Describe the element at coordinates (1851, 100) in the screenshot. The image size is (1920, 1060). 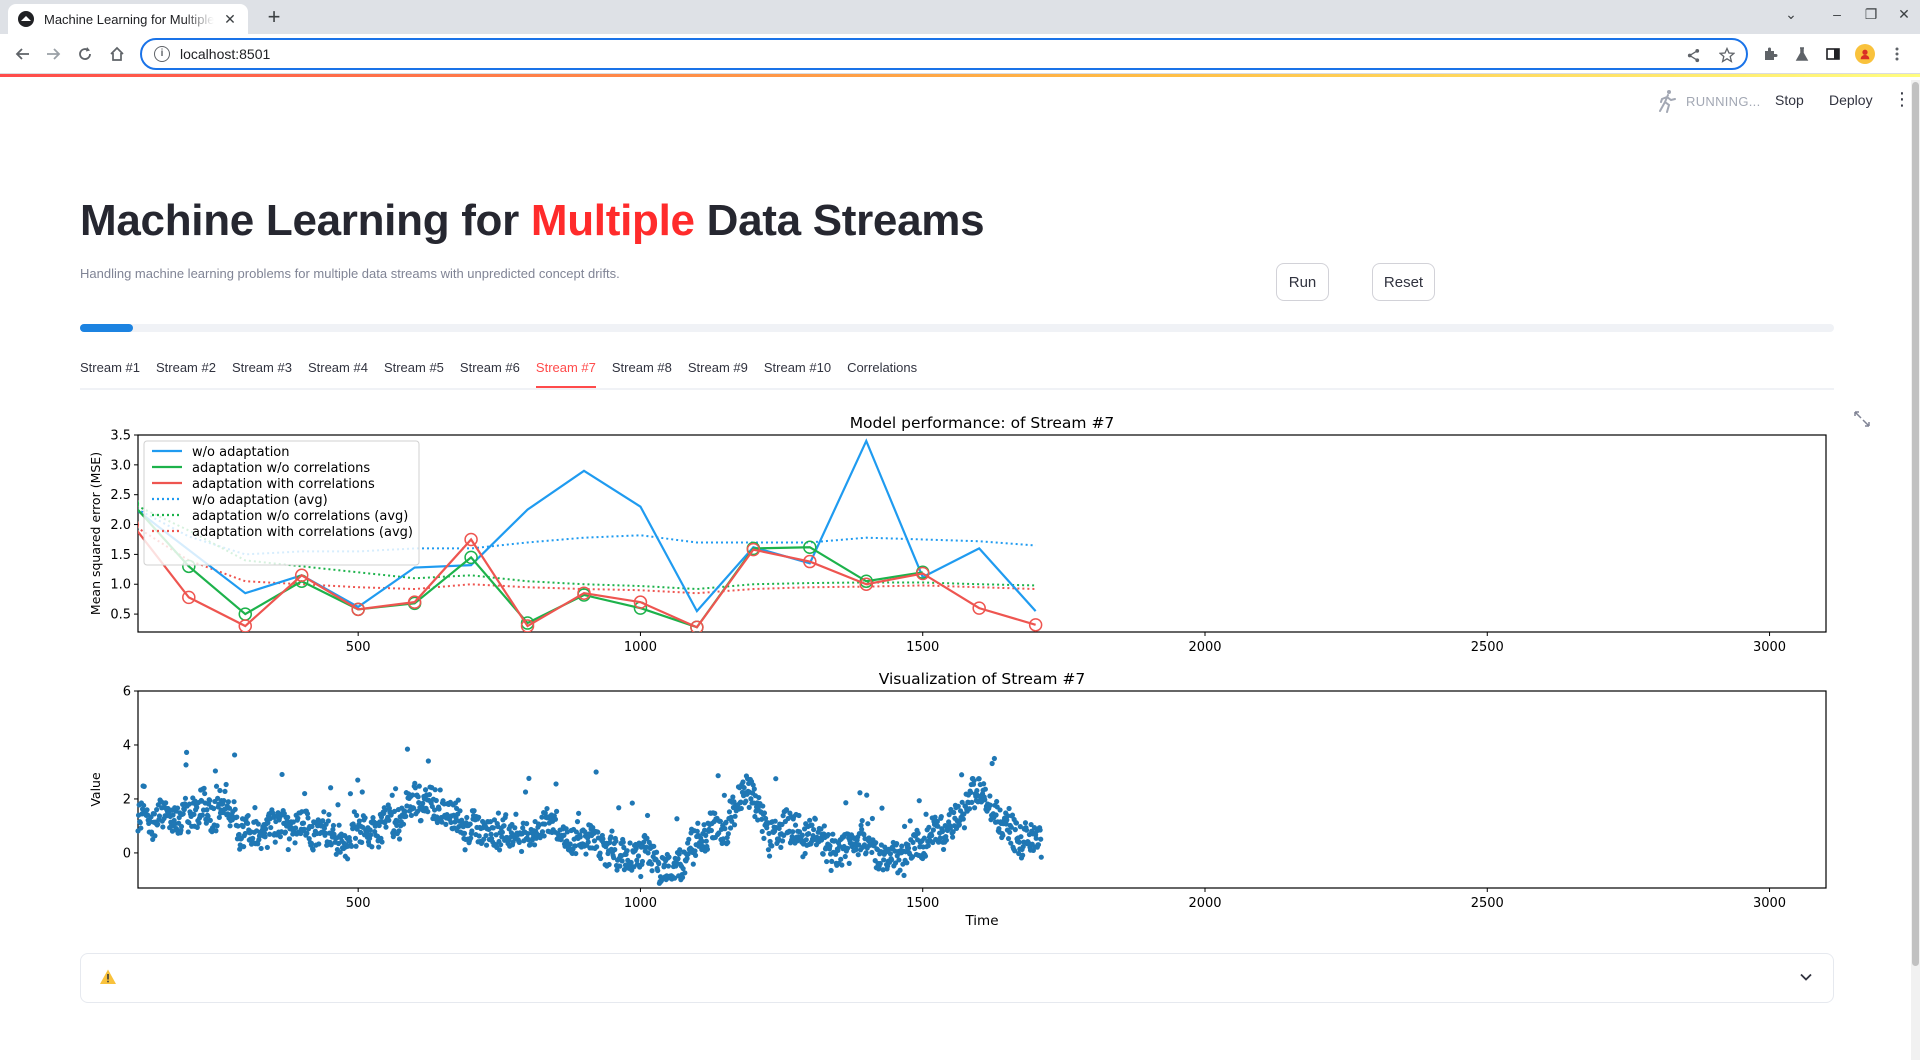
I see `deploy-button: Deploy` at that location.